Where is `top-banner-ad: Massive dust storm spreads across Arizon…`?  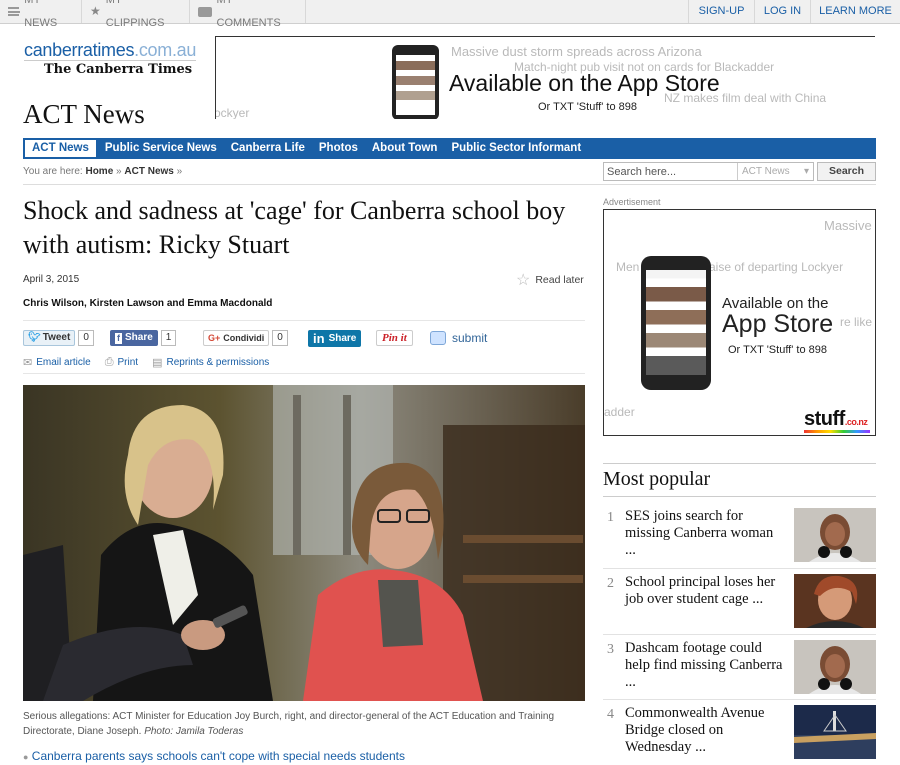
top-banner-ad: Massive dust storm spreads across Arizon… is located at coordinates (545, 77).